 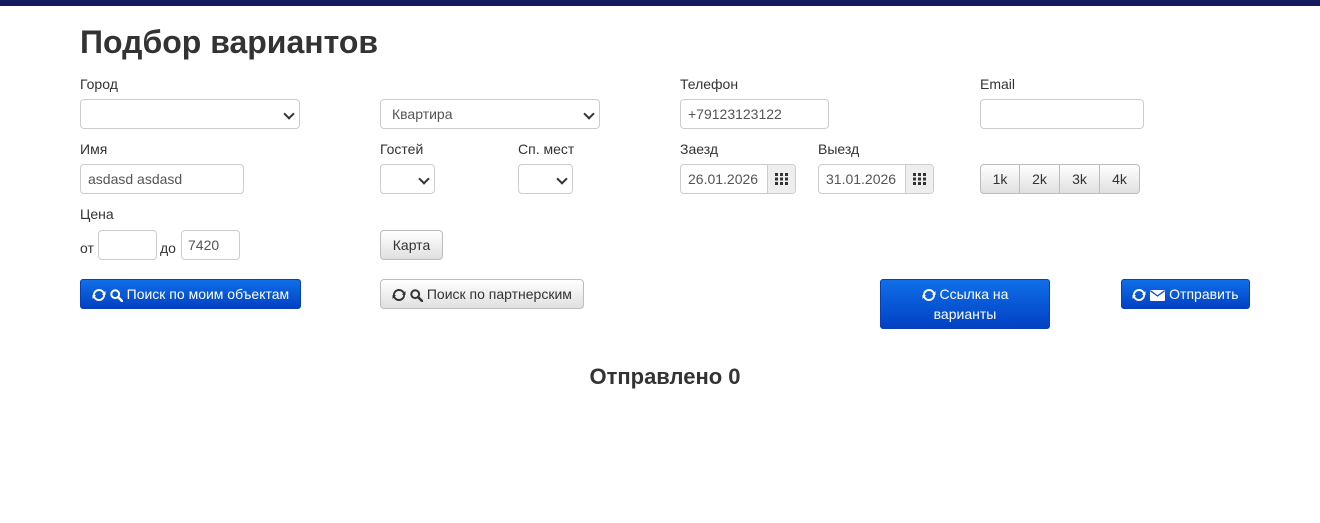 I want to click on rooms-2k-button: 2k, so click(x=1040, y=179).